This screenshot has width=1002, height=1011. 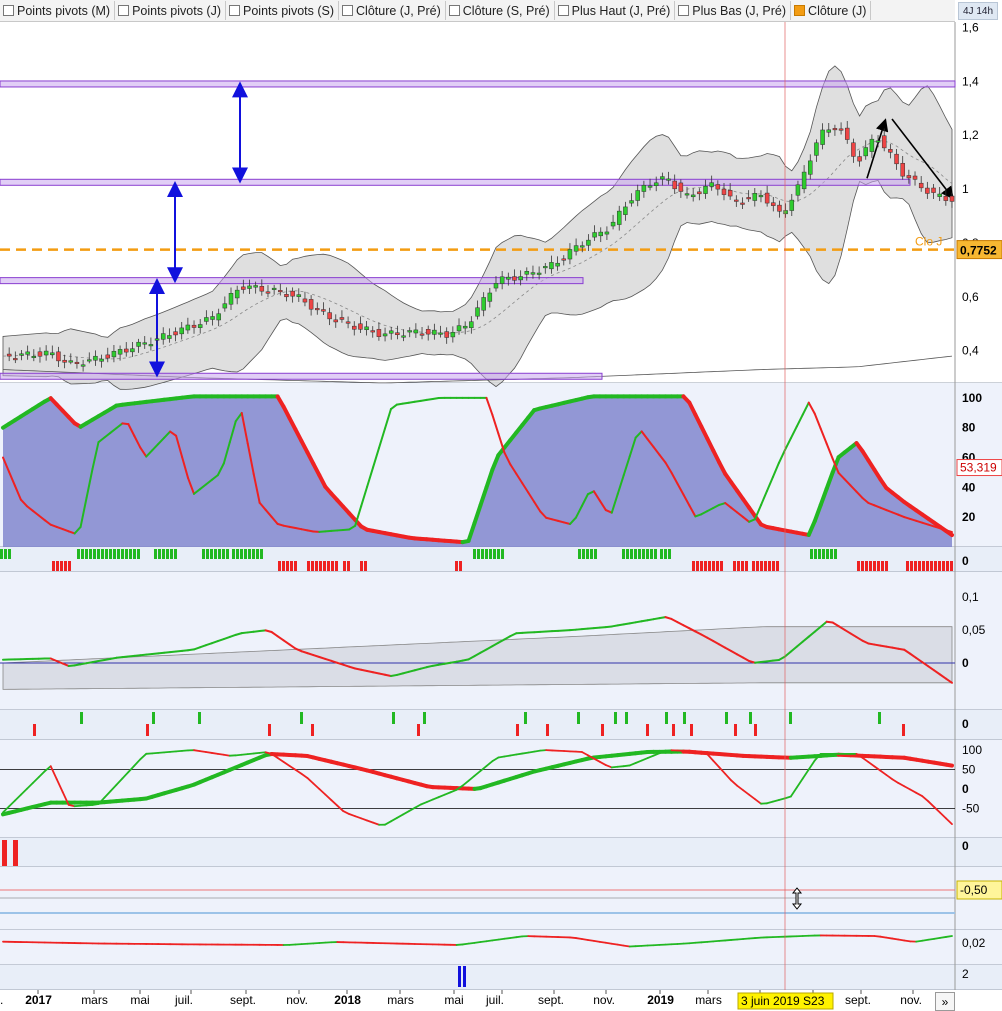 I want to click on scroll-right-button: », so click(x=945, y=1001).